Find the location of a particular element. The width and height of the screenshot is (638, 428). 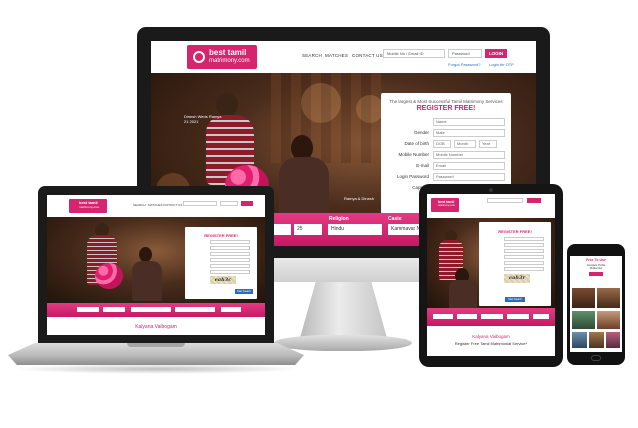

nav-matches: MATCHES is located at coordinates (336, 55).